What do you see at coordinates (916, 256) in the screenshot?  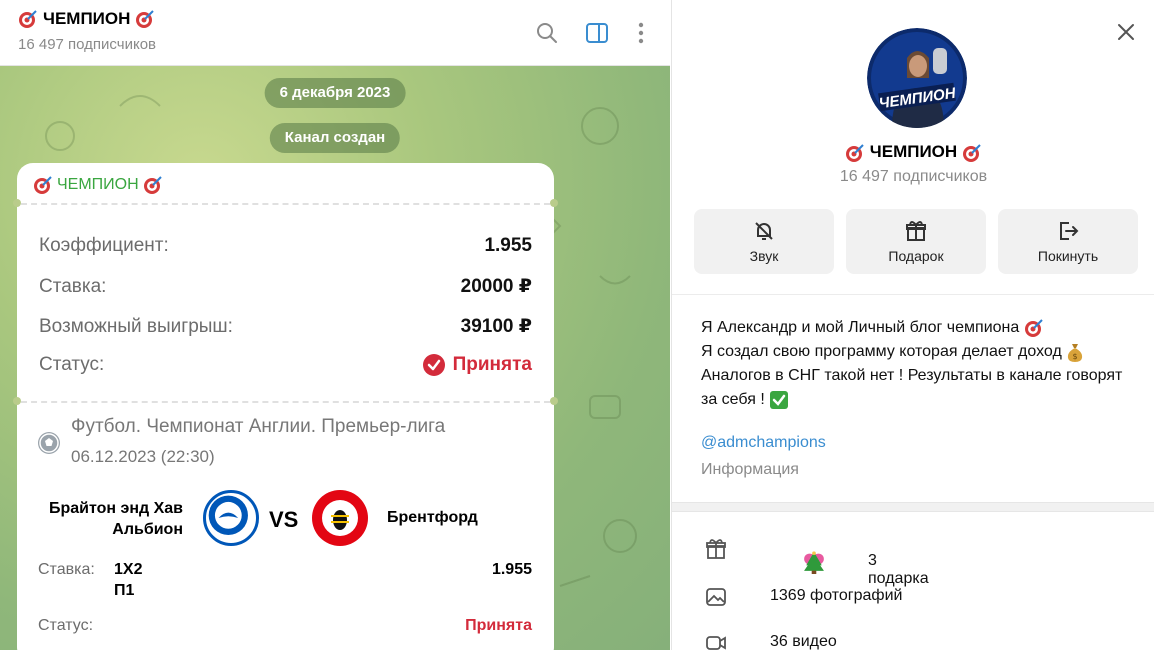 I see `gift-label: Подарок` at bounding box center [916, 256].